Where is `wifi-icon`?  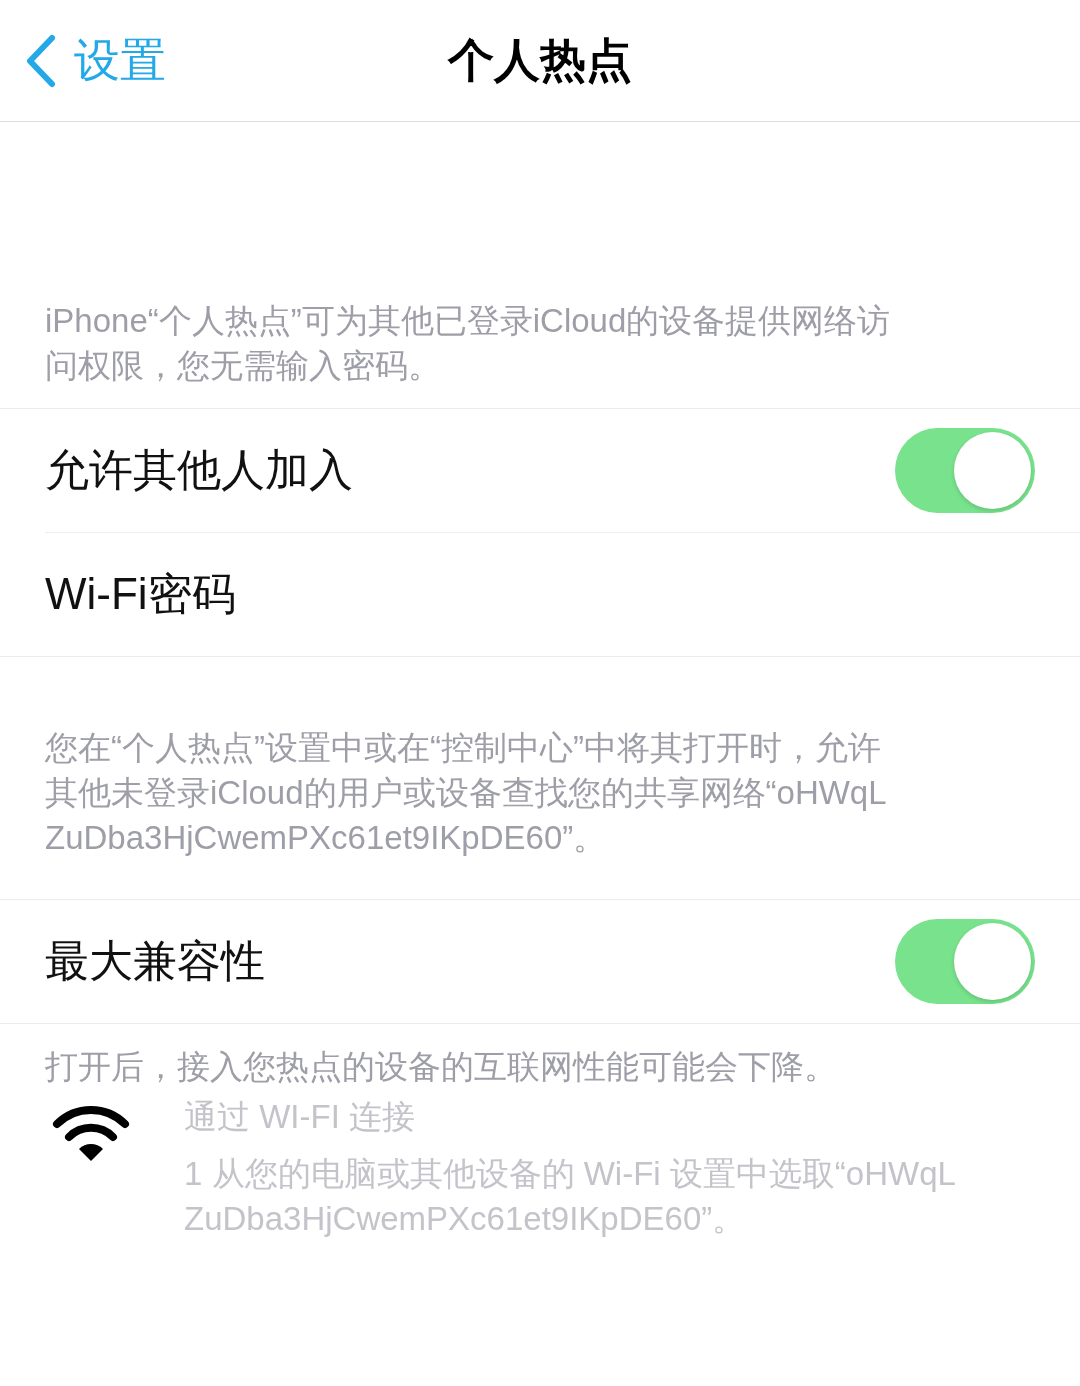 wifi-icon is located at coordinates (91, 1134).